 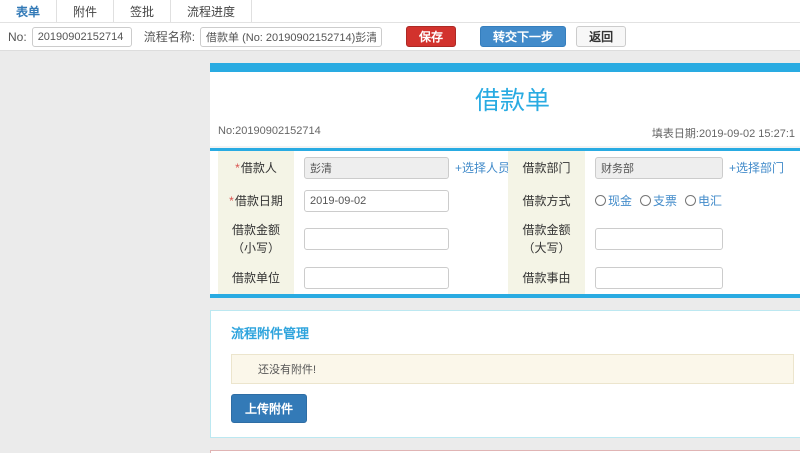 I want to click on radio-check-input, so click(x=646, y=200).